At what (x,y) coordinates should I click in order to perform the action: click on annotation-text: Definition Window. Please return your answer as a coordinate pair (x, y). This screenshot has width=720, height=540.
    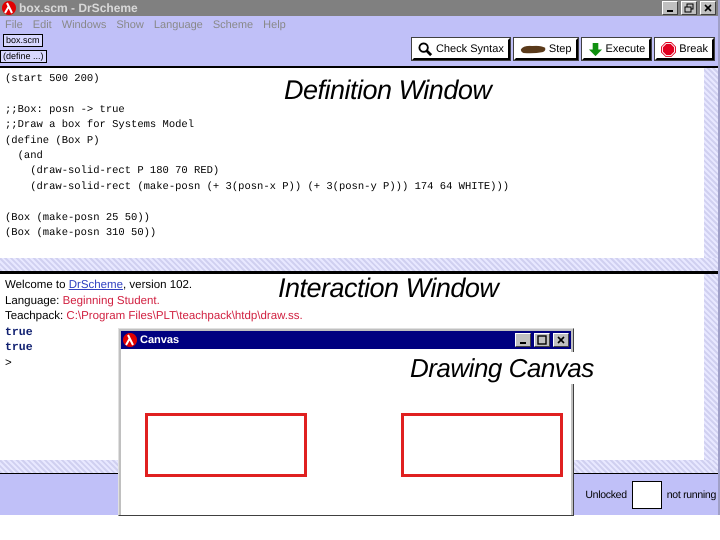
    Looking at the image, I should click on (388, 90).